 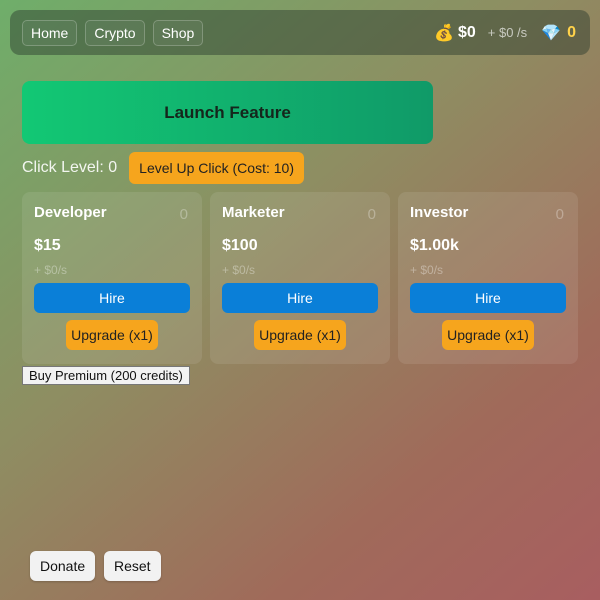 What do you see at coordinates (434, 245) in the screenshot?
I see `worker-cost: $1.00k` at bounding box center [434, 245].